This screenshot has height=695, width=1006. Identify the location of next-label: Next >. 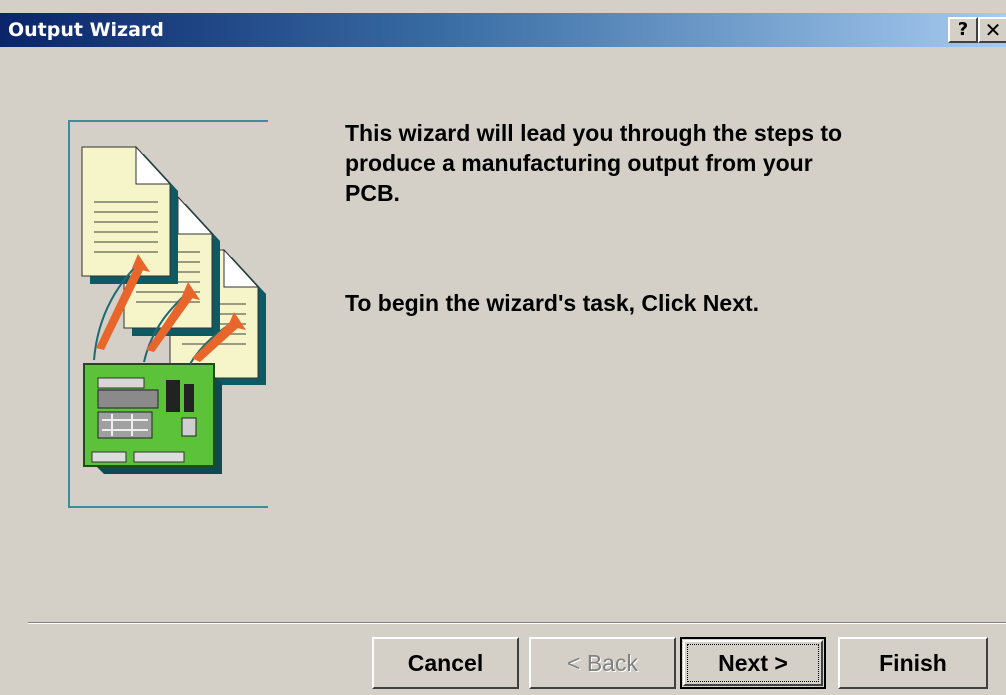
(753, 663).